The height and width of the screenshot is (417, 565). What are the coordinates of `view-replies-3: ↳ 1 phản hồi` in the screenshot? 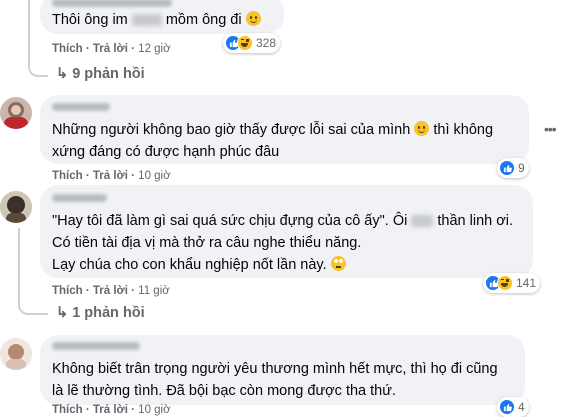 It's located at (100, 313).